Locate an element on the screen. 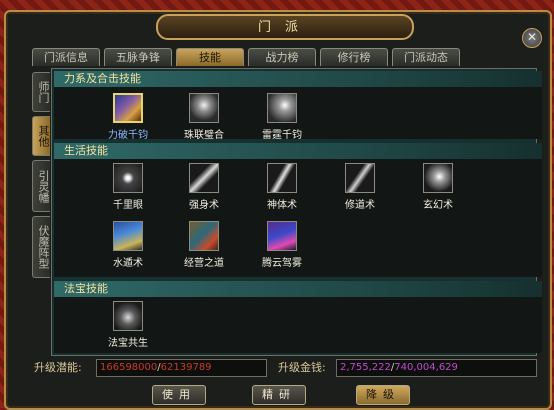 Image resolution: width=554 pixels, height=410 pixels. section-body-strength: 力破千钧 珠联璧合 雷霆千钧 is located at coordinates (298, 114).